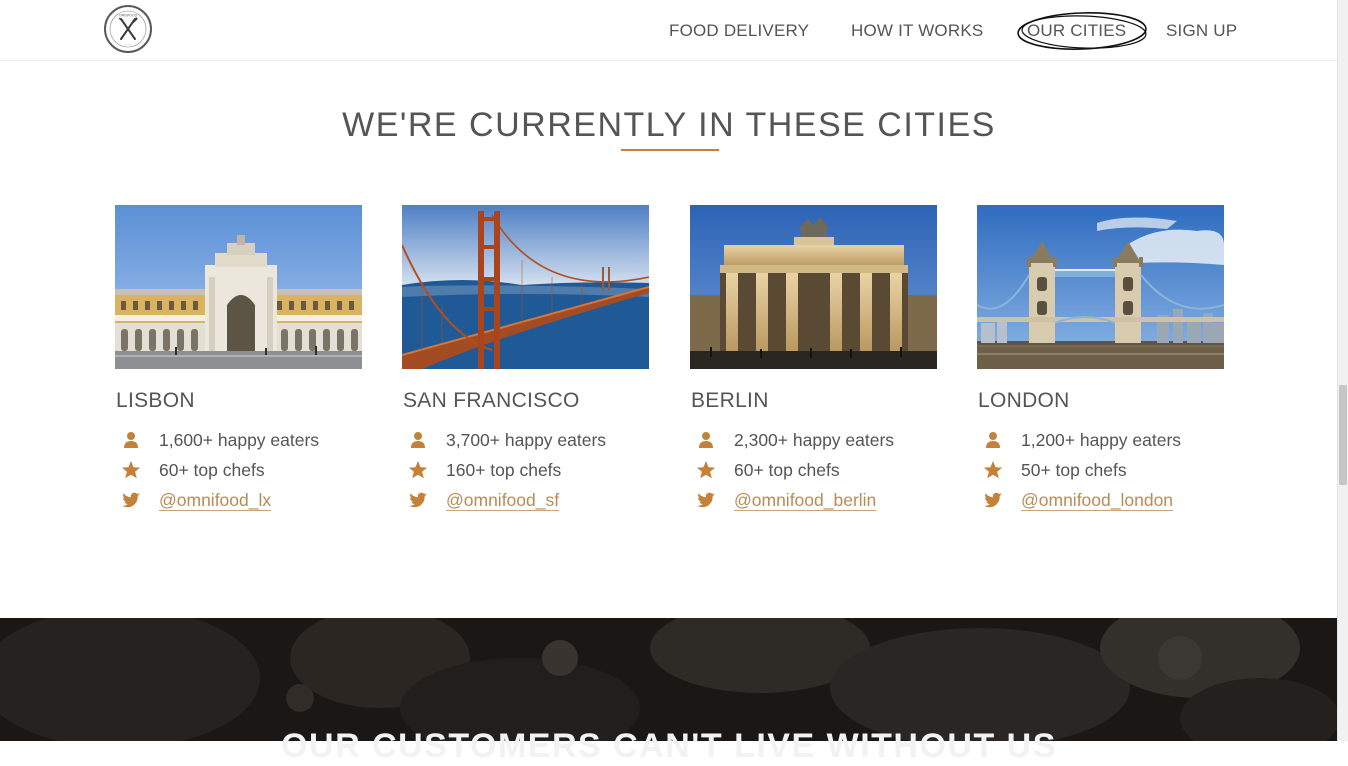  I want to click on stat-eaters: 1,200+ happy eaters, so click(1100, 440).